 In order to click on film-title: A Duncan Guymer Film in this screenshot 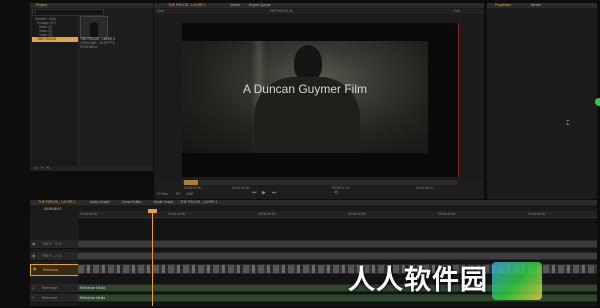, I will do `click(305, 89)`.